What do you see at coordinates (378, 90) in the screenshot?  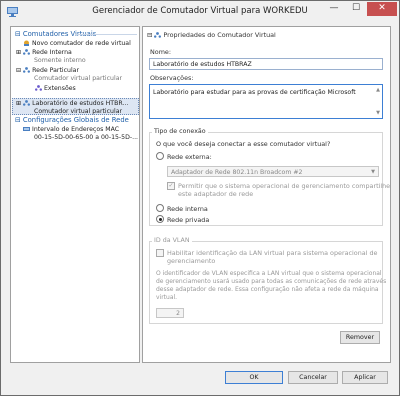 I see `scroll-up-icon: ▲` at bounding box center [378, 90].